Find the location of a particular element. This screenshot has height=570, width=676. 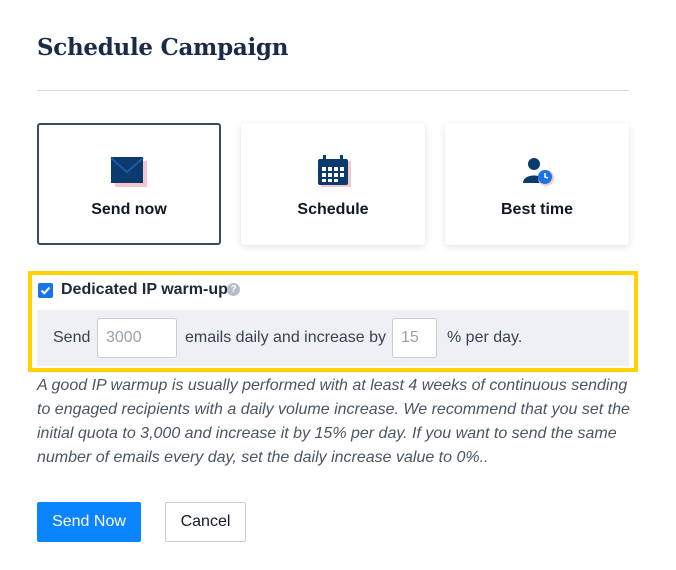

daily-increase-label: emails daily and increase by is located at coordinates (285, 337).